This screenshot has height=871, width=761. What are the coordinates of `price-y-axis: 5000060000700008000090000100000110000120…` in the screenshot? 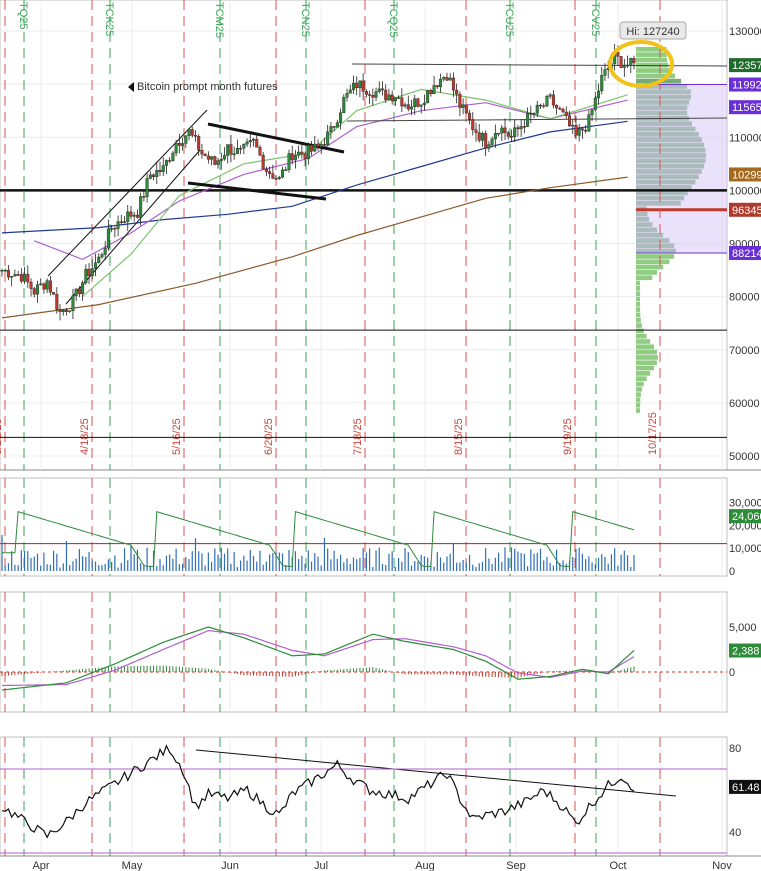 It's located at (745, 244).